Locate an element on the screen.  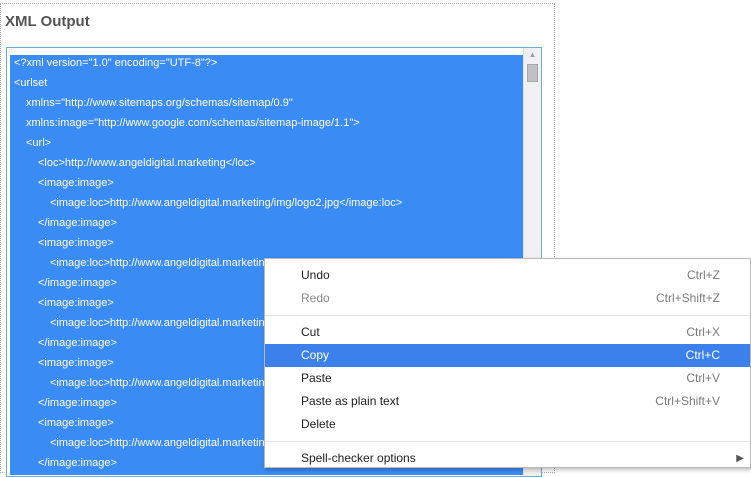
xml-line: <?xml version="1.0" encoding="UTF-8"?> is located at coordinates (116, 63).